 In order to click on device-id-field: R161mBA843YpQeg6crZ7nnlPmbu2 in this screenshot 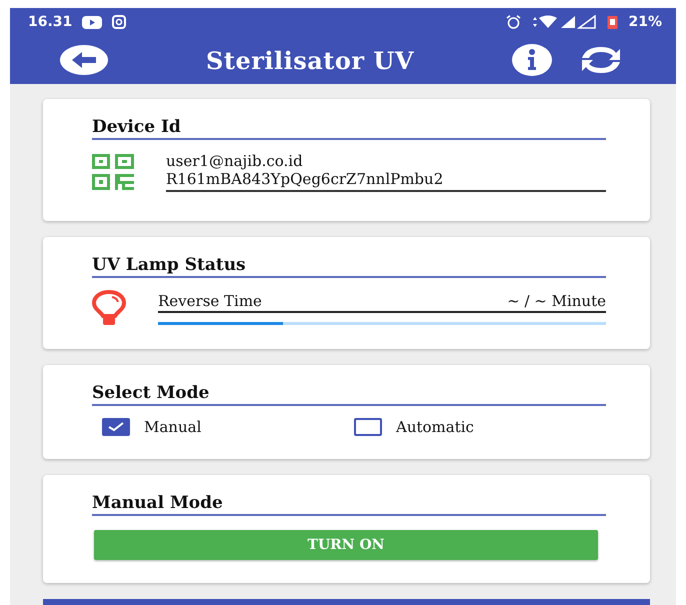, I will do `click(386, 182)`.